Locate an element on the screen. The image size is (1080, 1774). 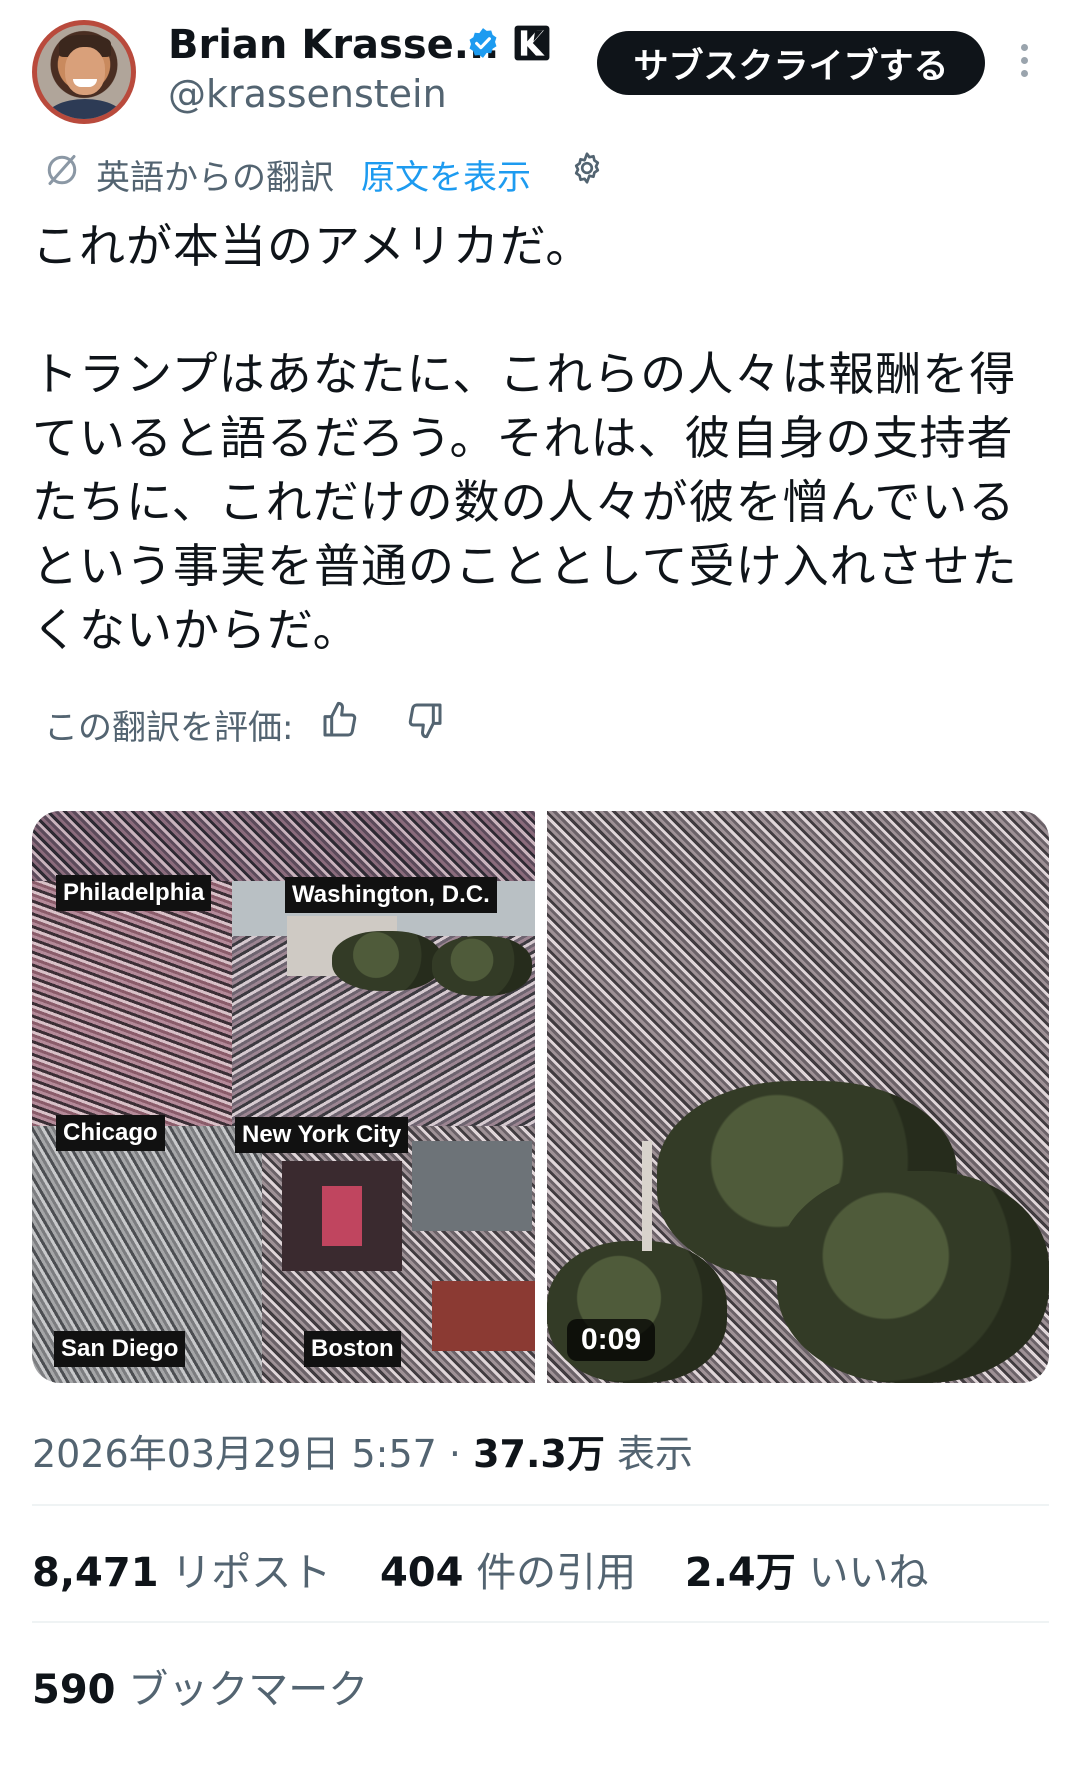
tweet-meta: 2026年03月29日 5:57 · 37.3万 表示 is located at coordinates (362, 1450).